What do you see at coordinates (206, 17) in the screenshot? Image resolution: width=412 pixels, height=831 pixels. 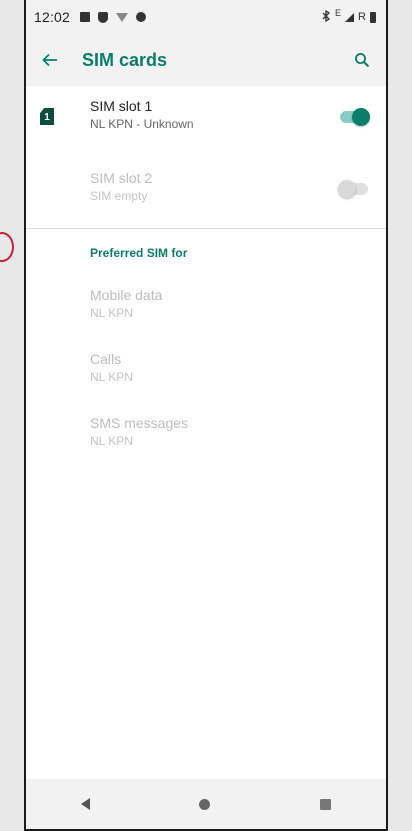 I see `status-bar: 12:02 E R` at bounding box center [206, 17].